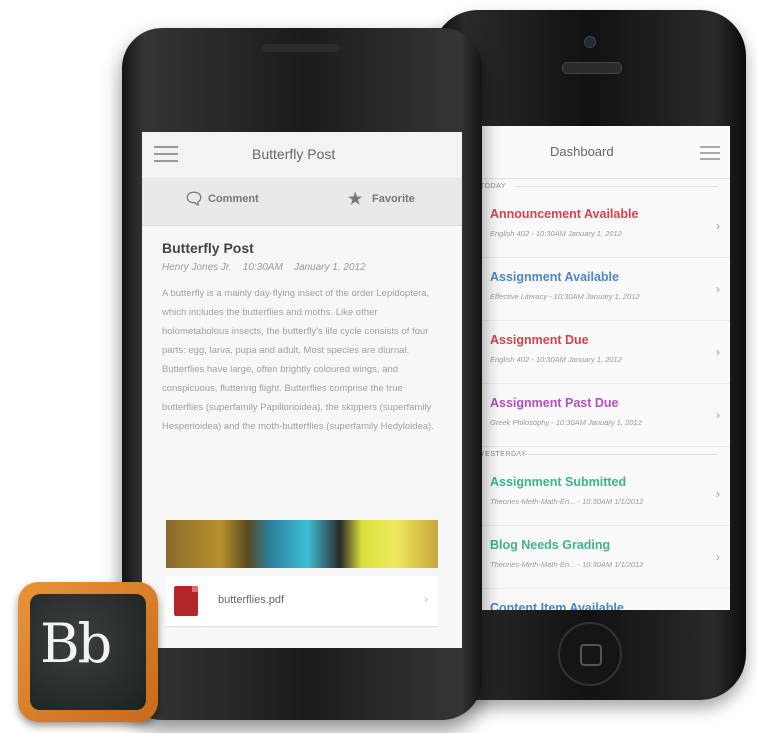 This screenshot has width=757, height=733. I want to click on section-label: TODAY, so click(493, 186).